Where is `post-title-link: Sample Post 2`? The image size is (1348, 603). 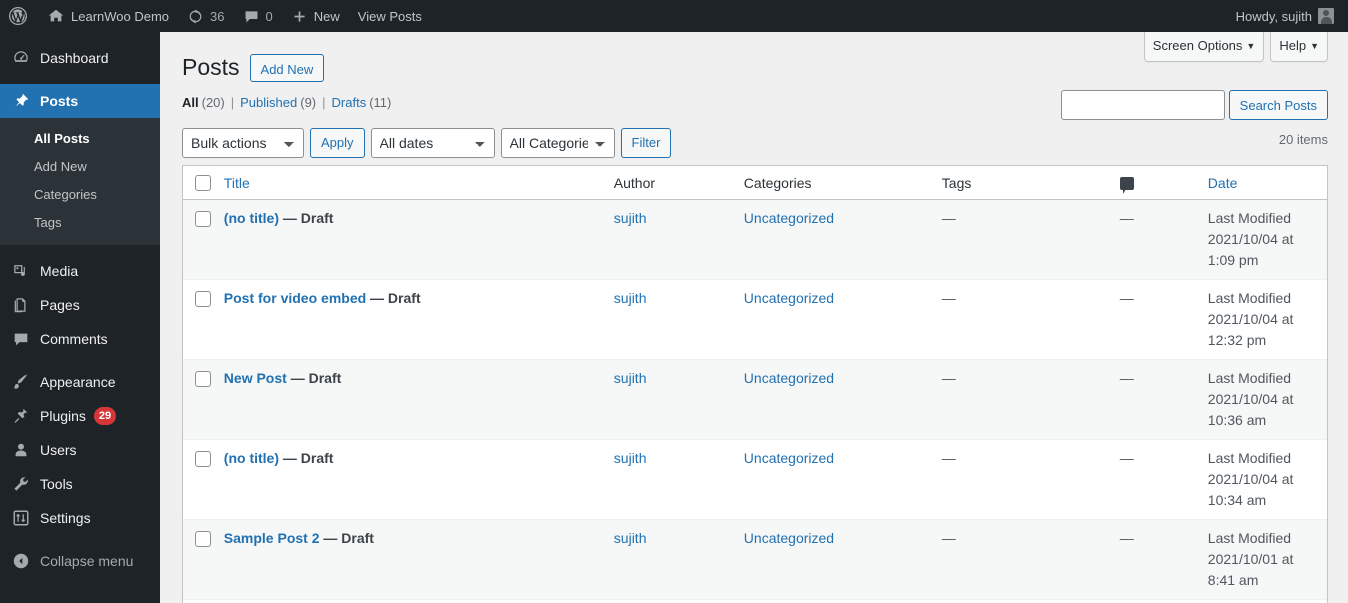
post-title-link: Sample Post 2 is located at coordinates (272, 538).